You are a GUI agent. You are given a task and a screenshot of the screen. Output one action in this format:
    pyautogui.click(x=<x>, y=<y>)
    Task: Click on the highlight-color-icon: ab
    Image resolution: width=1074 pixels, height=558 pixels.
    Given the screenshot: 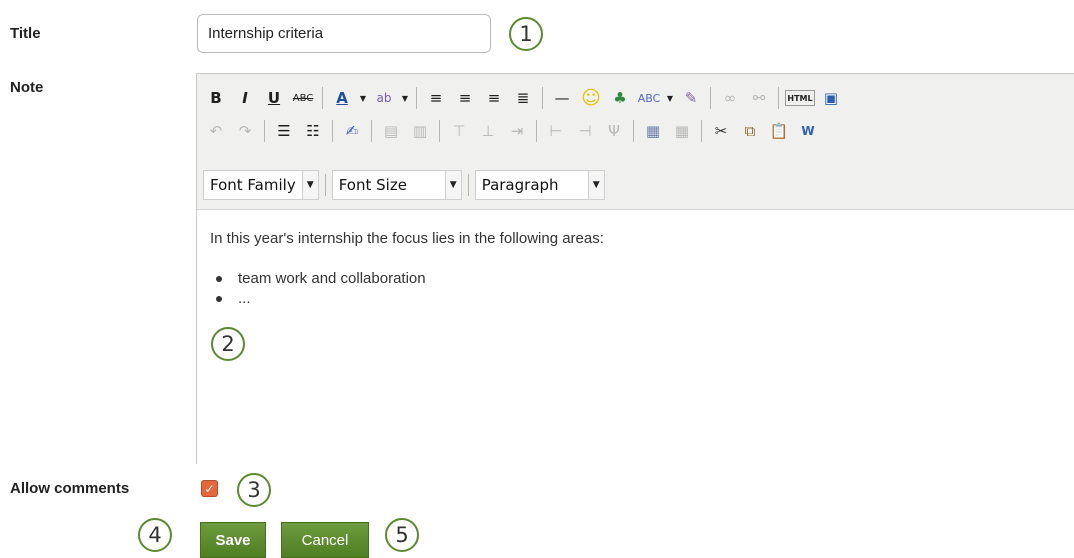 What is the action you would take?
    pyautogui.click(x=384, y=98)
    